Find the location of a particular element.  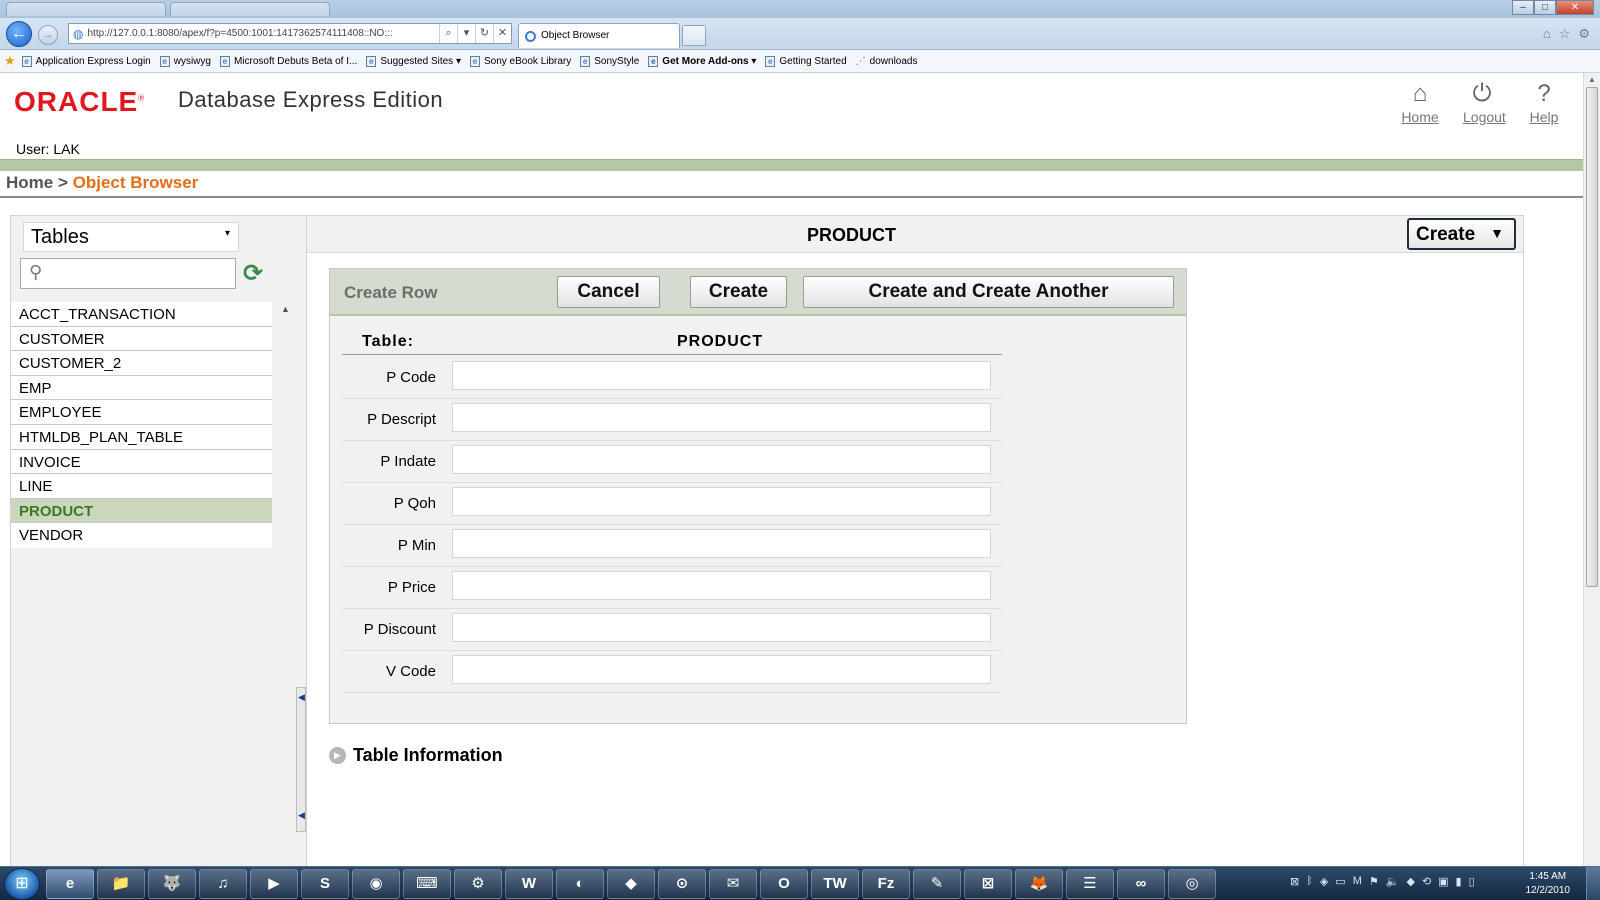

bluetooth-icon: ᛒ is located at coordinates (1309, 881).